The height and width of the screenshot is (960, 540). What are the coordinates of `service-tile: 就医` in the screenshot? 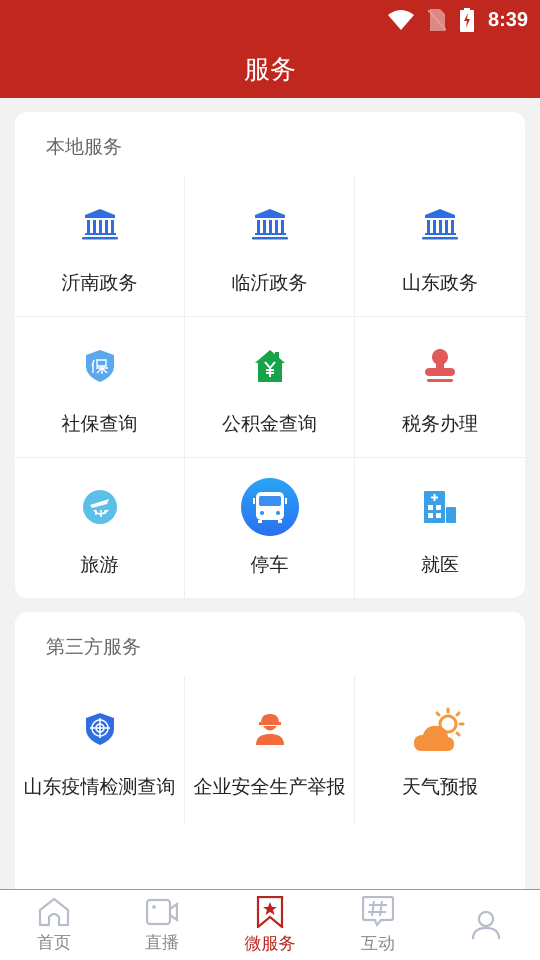 It's located at (440, 528).